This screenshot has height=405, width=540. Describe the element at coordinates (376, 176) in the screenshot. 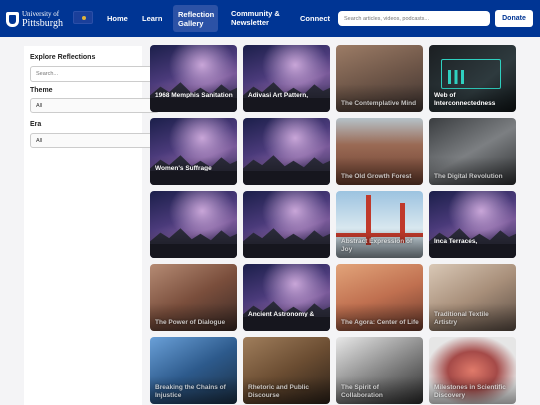

I see `gallery-tile-title: The Old Growth Forest` at that location.